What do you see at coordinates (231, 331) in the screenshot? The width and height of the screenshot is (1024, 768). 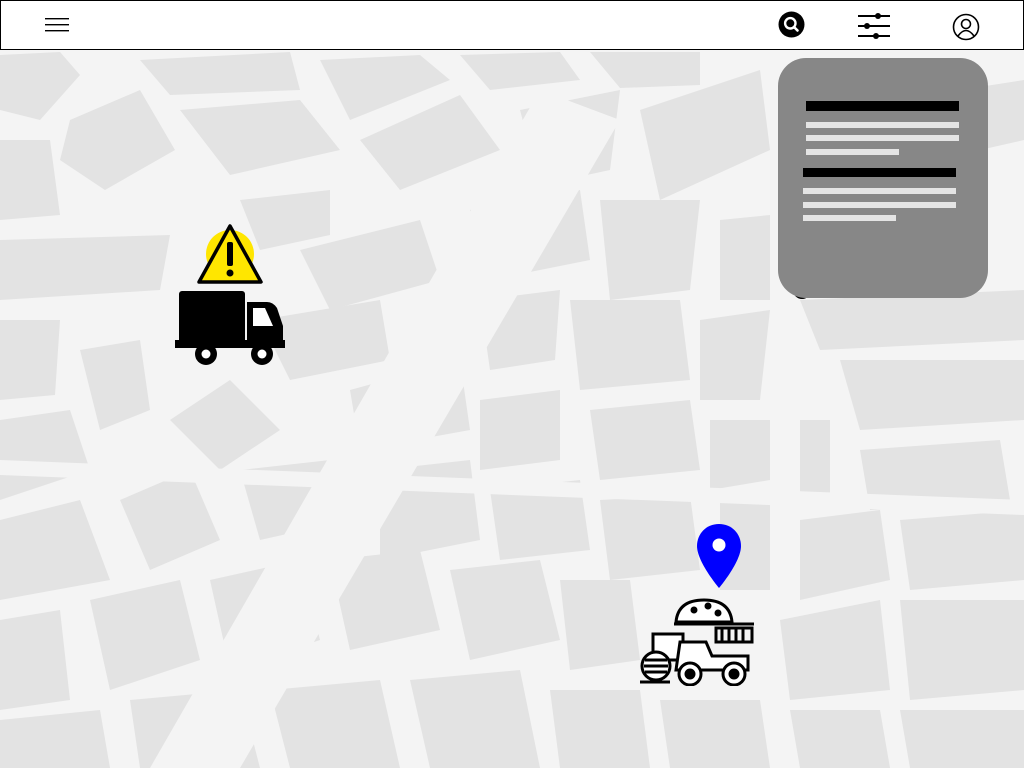 I see `delivery-truck-icon` at bounding box center [231, 331].